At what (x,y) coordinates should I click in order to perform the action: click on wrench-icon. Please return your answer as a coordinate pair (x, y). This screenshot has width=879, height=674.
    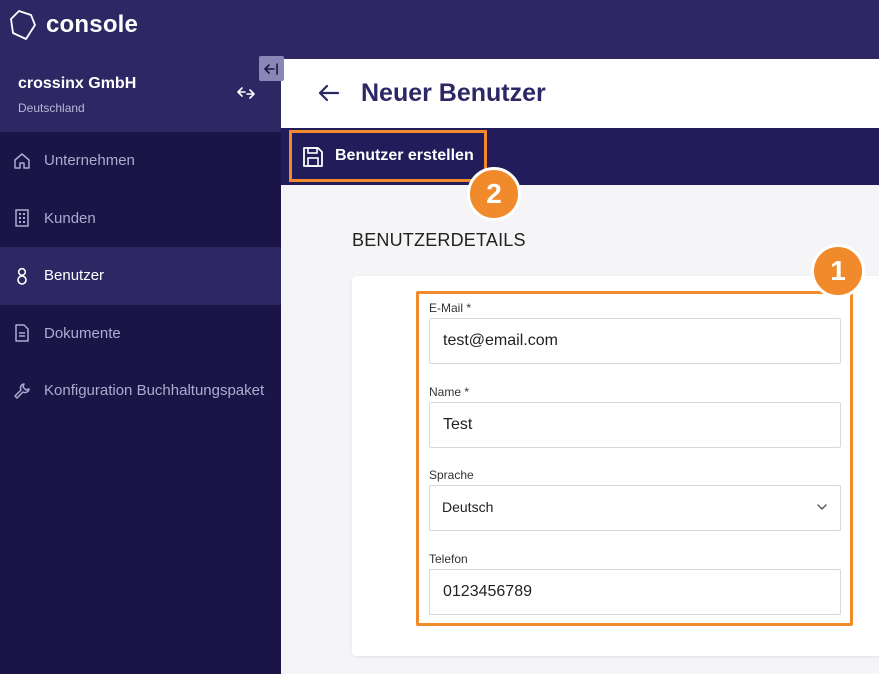
    Looking at the image, I should click on (22, 391).